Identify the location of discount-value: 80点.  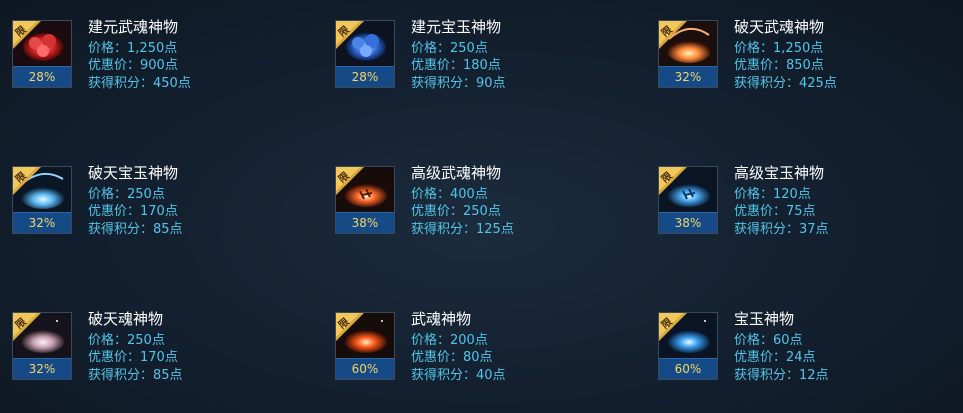
(478, 357).